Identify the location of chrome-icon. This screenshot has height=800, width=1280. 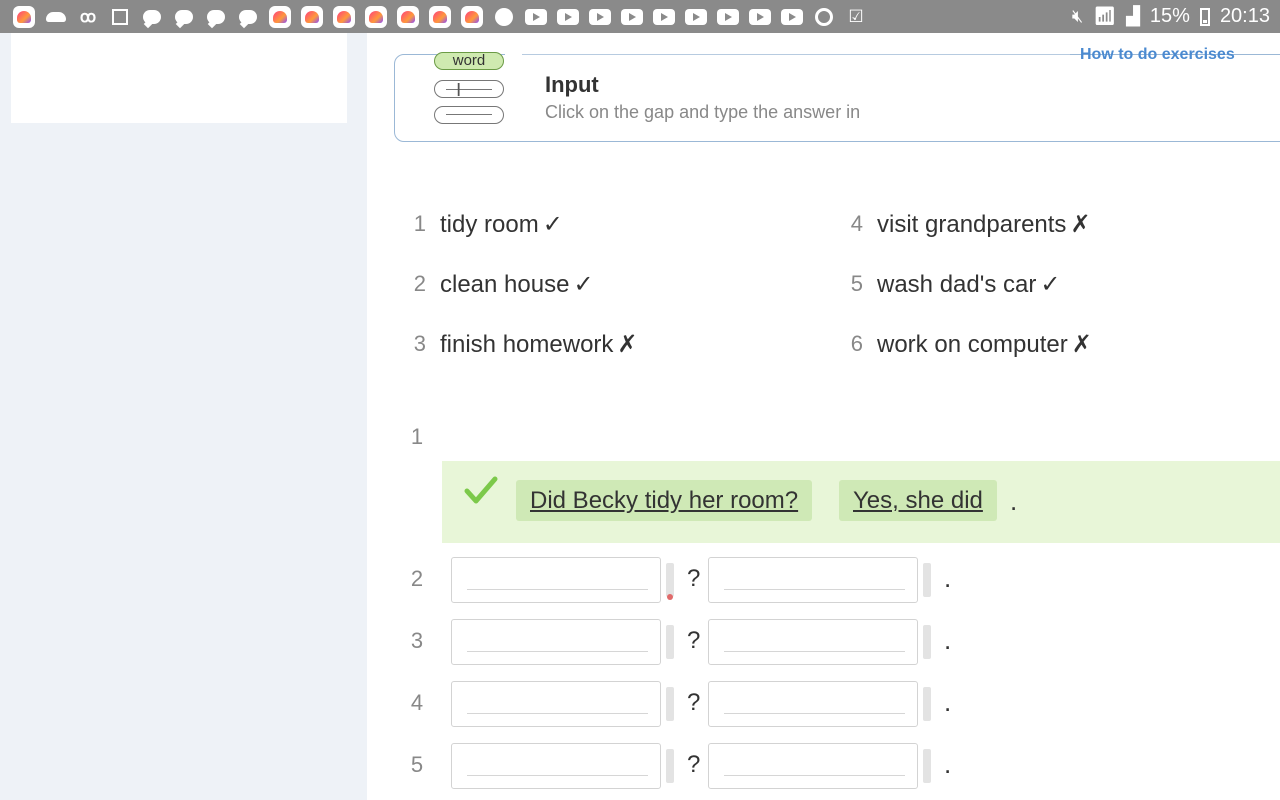
(824, 16).